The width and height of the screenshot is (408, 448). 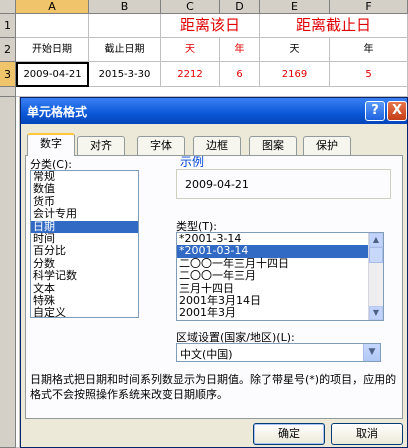 I want to click on cell-days-header-2: 天, so click(x=295, y=50).